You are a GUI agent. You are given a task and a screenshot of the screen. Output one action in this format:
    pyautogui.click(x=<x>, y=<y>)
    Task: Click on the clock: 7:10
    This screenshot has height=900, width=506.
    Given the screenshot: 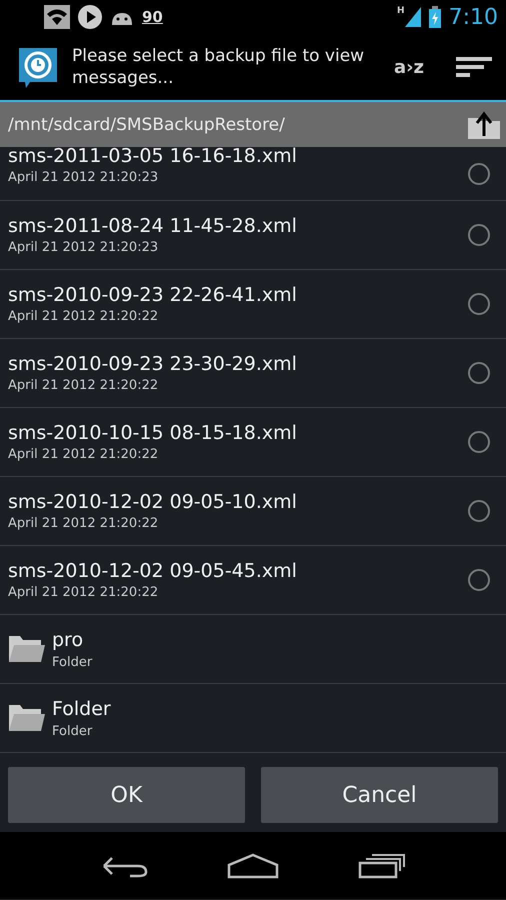 What is the action you would take?
    pyautogui.click(x=473, y=17)
    